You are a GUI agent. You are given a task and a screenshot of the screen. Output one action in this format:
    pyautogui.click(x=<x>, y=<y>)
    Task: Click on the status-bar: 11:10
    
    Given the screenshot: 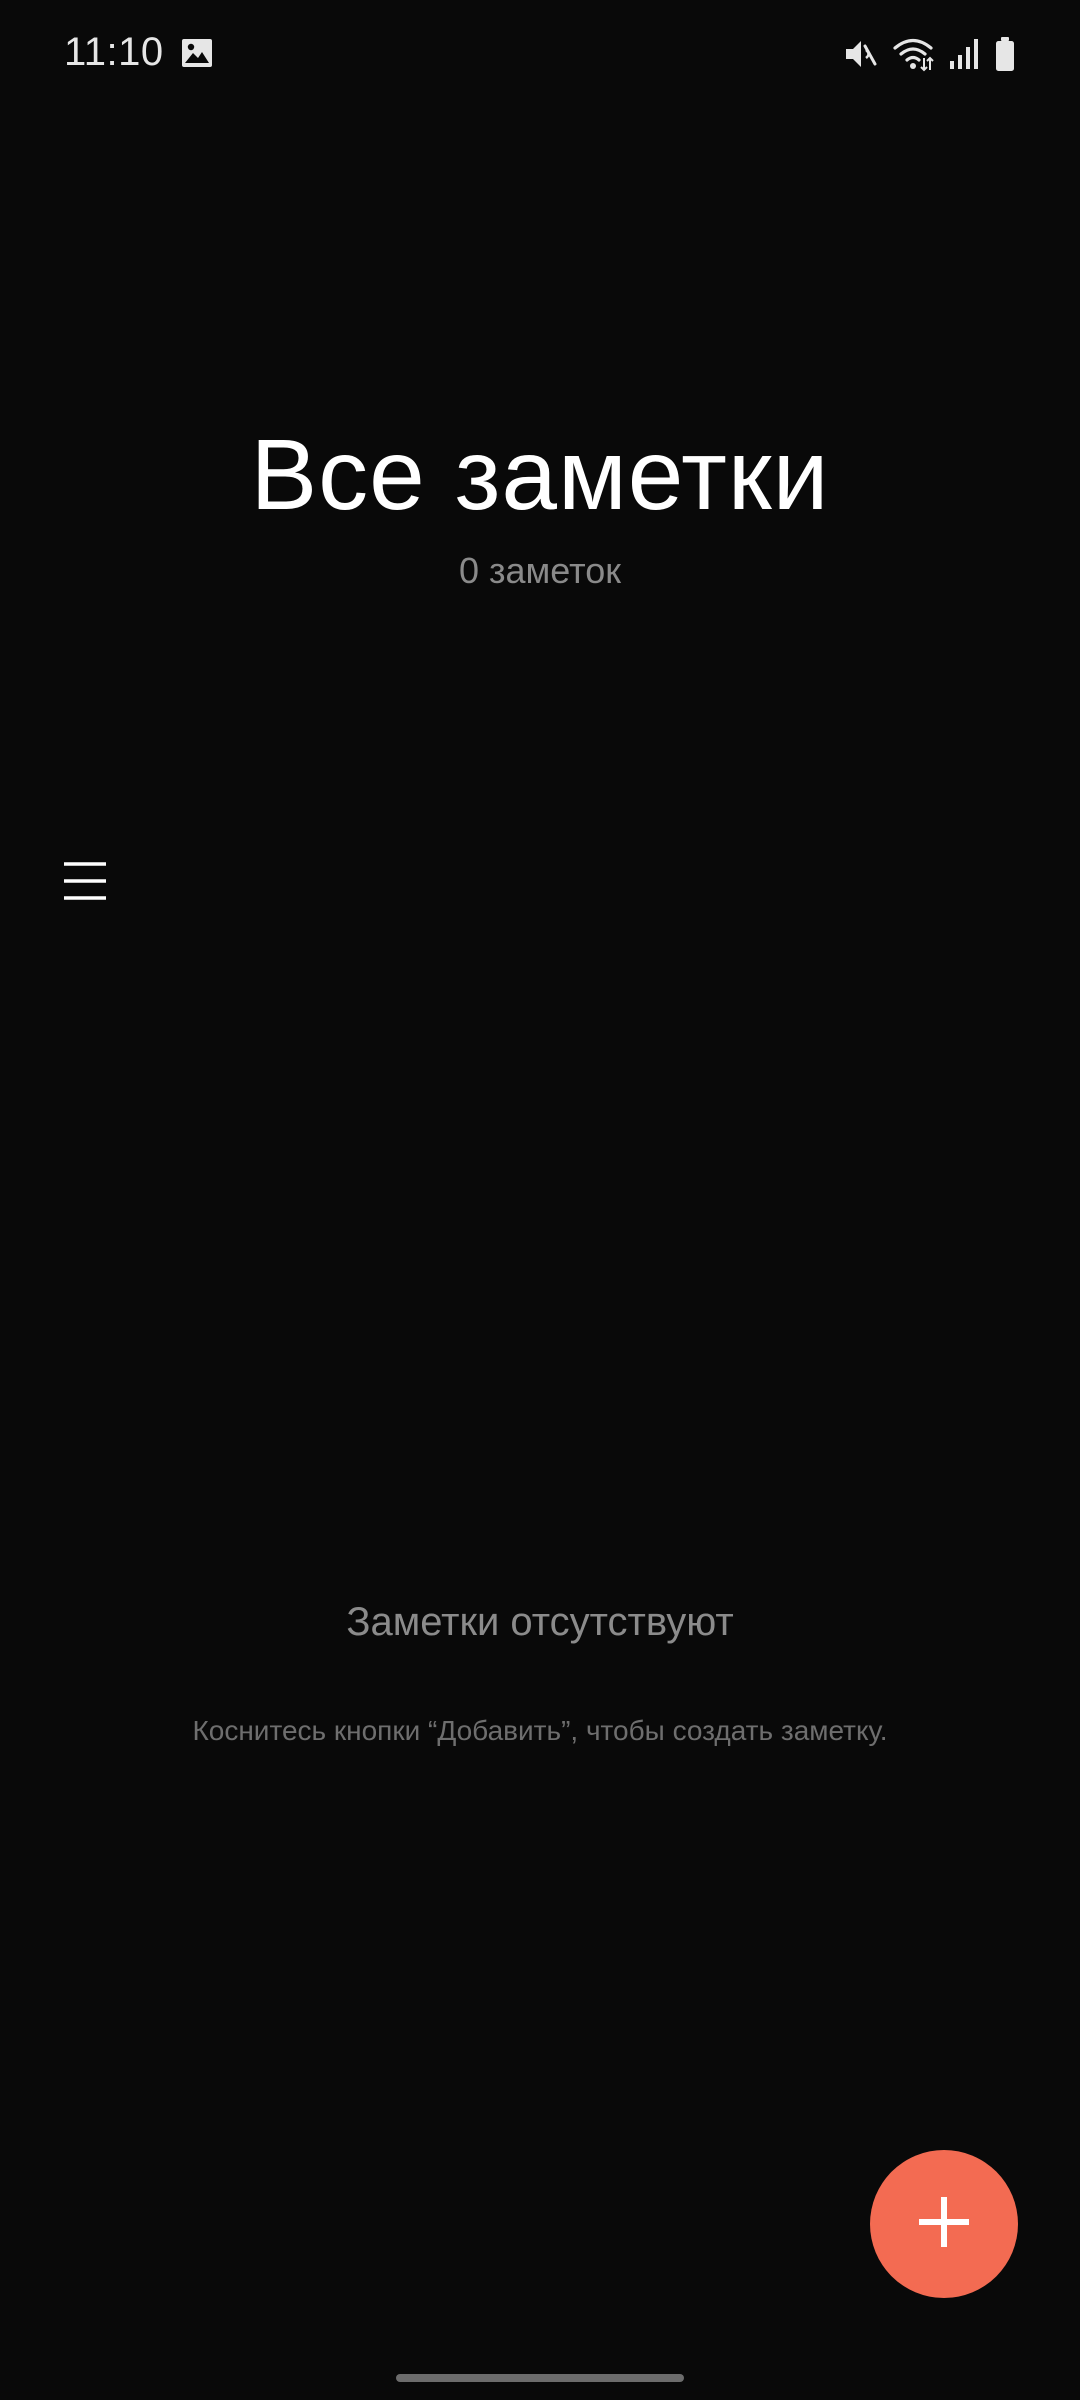 What is the action you would take?
    pyautogui.click(x=540, y=55)
    